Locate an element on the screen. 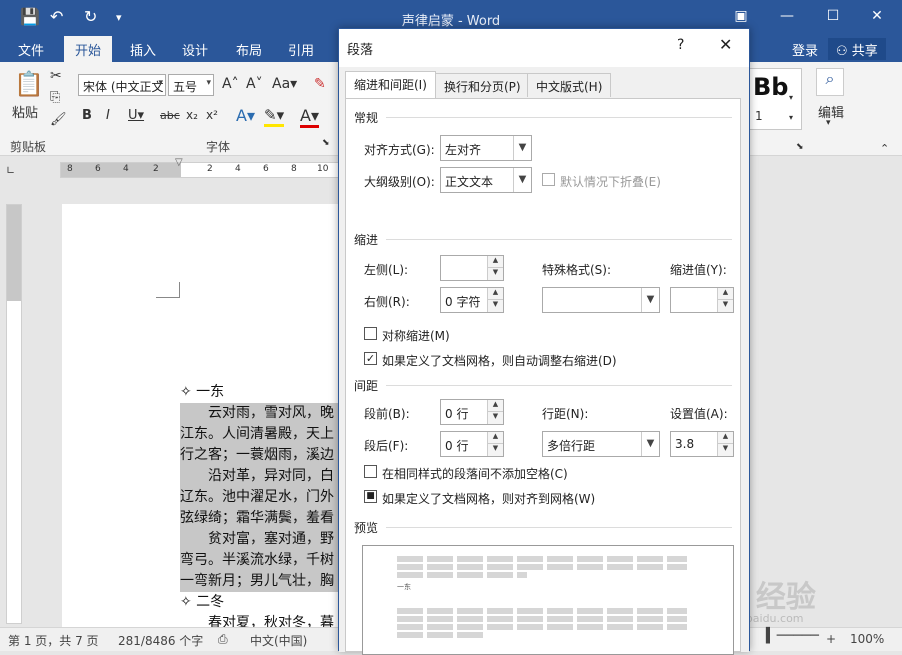 The width and height of the screenshot is (902, 655). ruler-margin is located at coordinates (121, 170).